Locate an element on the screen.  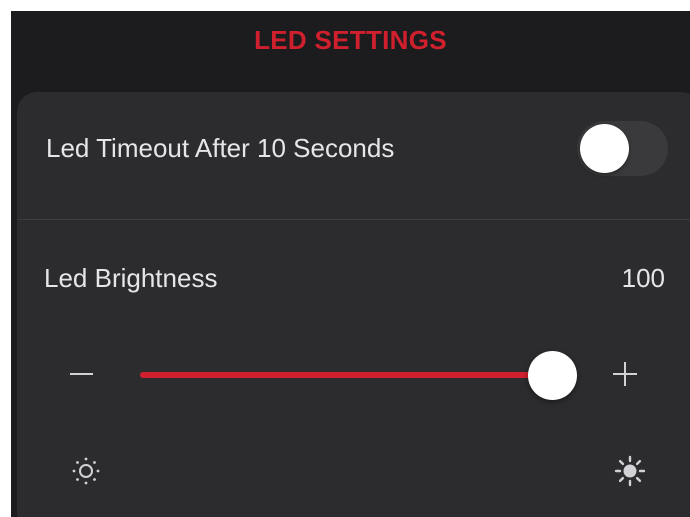
toggle-knob is located at coordinates (604, 148).